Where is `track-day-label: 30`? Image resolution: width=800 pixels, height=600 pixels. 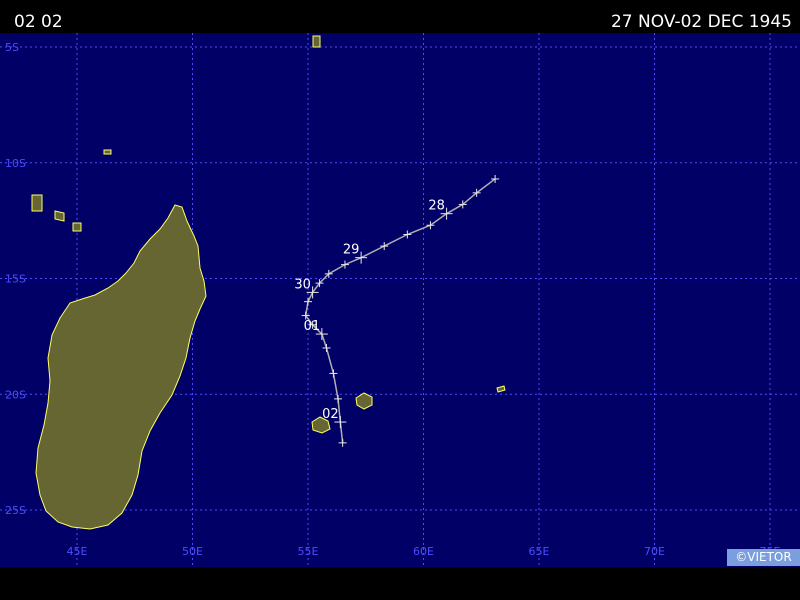 track-day-label: 30 is located at coordinates (302, 284).